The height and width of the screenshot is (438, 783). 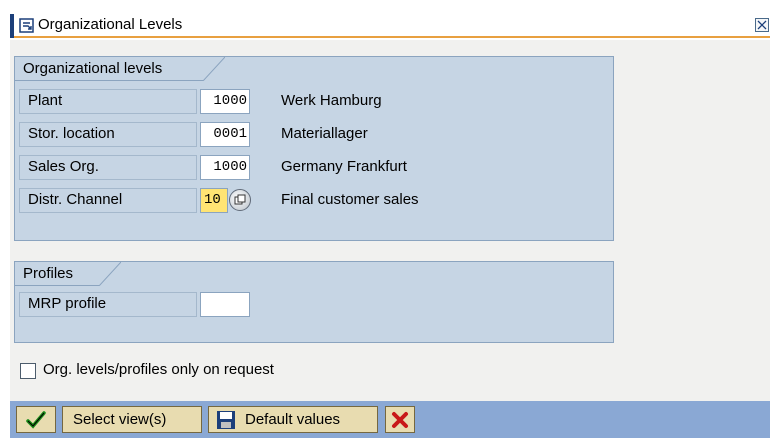 What do you see at coordinates (331, 100) in the screenshot?
I see `plant-description: Werk Hamburg` at bounding box center [331, 100].